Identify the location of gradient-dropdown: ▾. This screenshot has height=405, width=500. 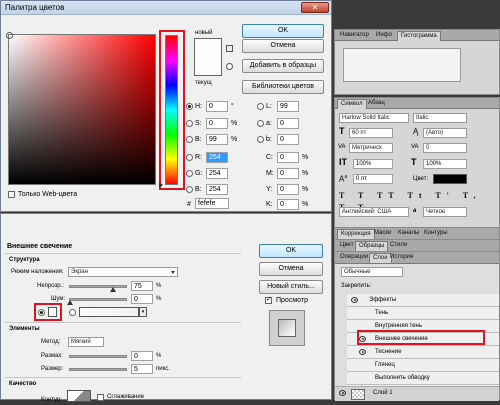
(143, 312).